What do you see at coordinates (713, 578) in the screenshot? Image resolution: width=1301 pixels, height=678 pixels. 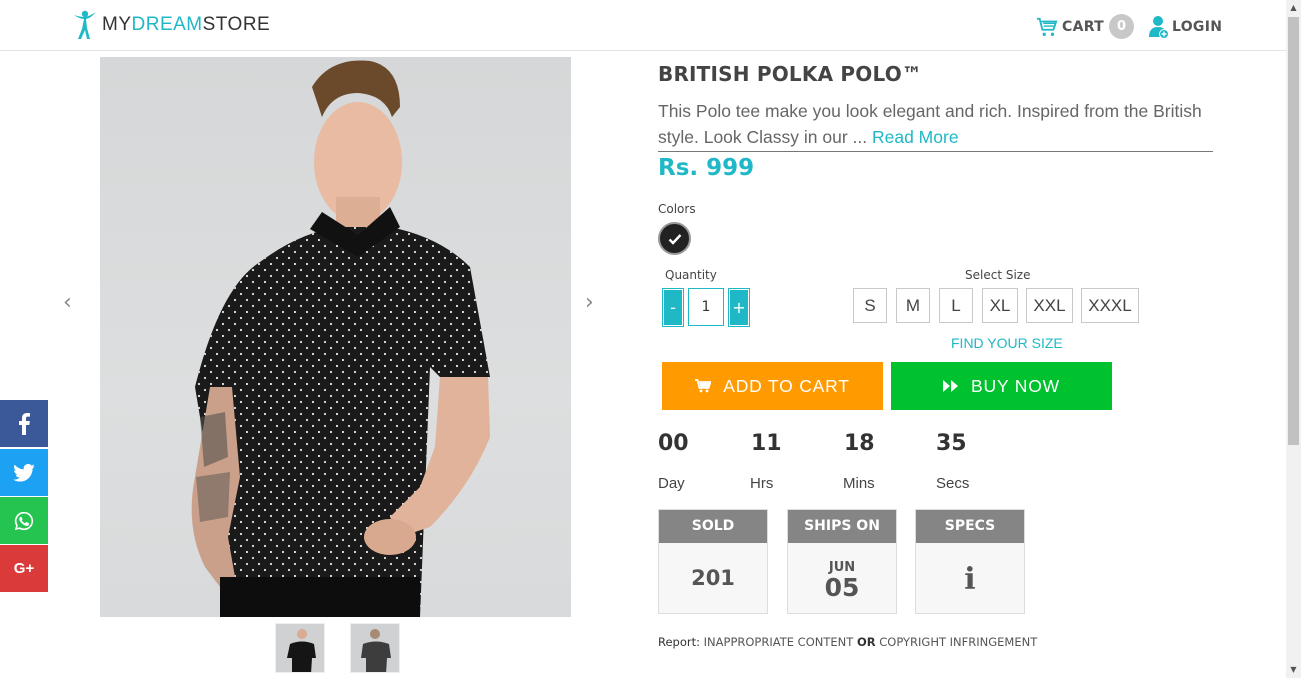 I see `sold-count: 201` at bounding box center [713, 578].